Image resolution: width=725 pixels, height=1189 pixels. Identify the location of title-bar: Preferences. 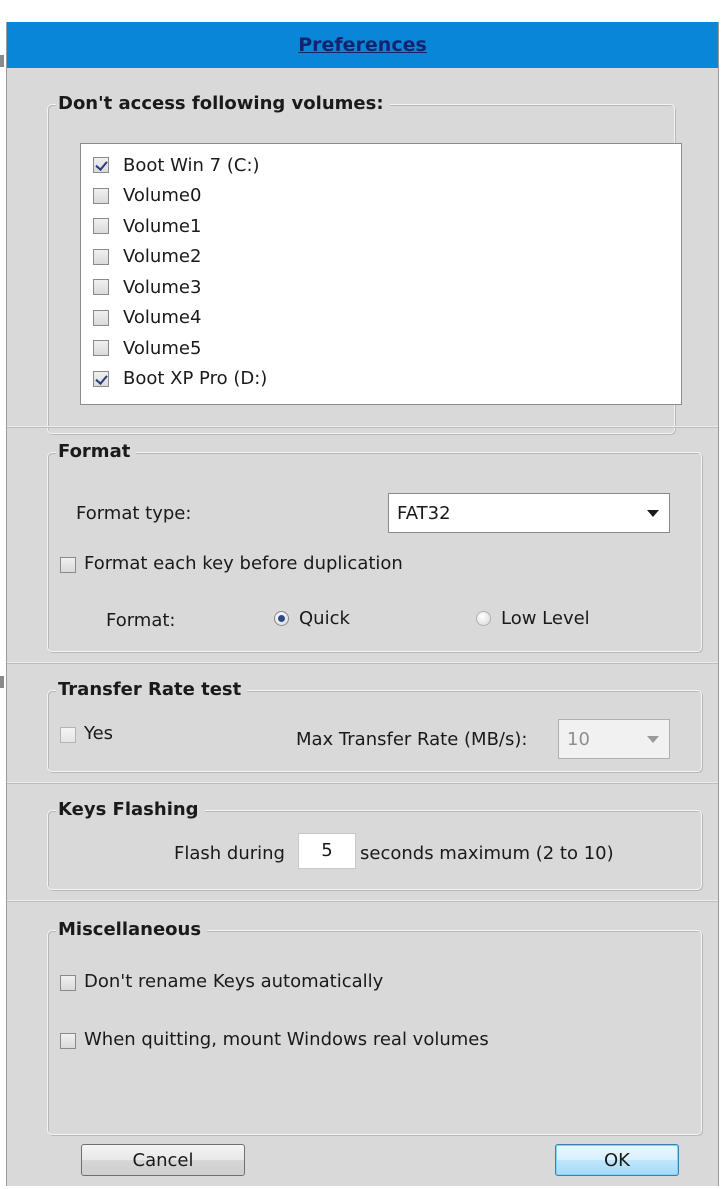
(362, 45).